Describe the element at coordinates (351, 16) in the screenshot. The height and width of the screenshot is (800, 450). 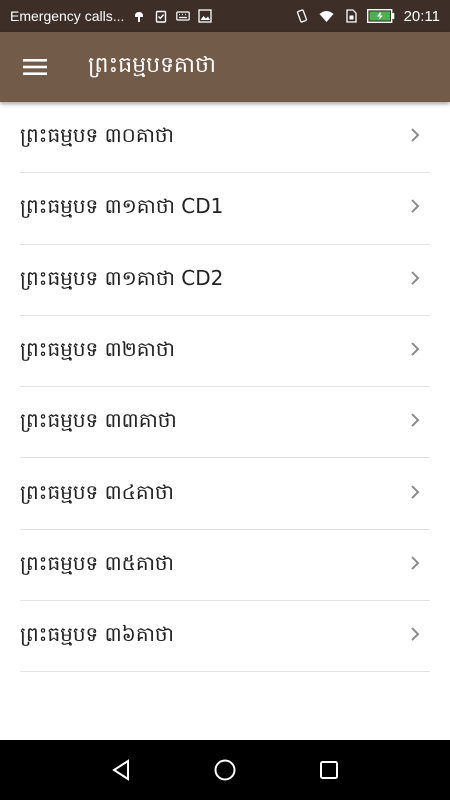
I see `sim-icon` at that location.